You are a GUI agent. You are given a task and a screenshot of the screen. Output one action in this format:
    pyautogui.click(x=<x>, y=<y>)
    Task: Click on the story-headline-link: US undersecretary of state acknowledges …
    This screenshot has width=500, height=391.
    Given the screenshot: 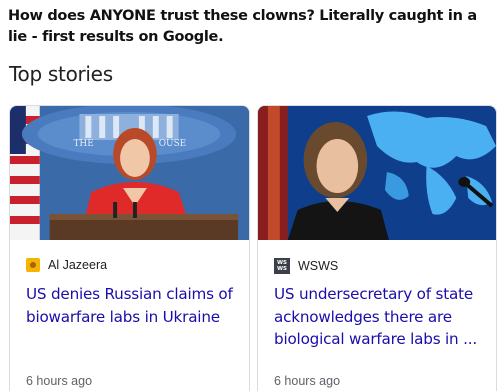 What is the action you would take?
    pyautogui.click(x=381, y=317)
    